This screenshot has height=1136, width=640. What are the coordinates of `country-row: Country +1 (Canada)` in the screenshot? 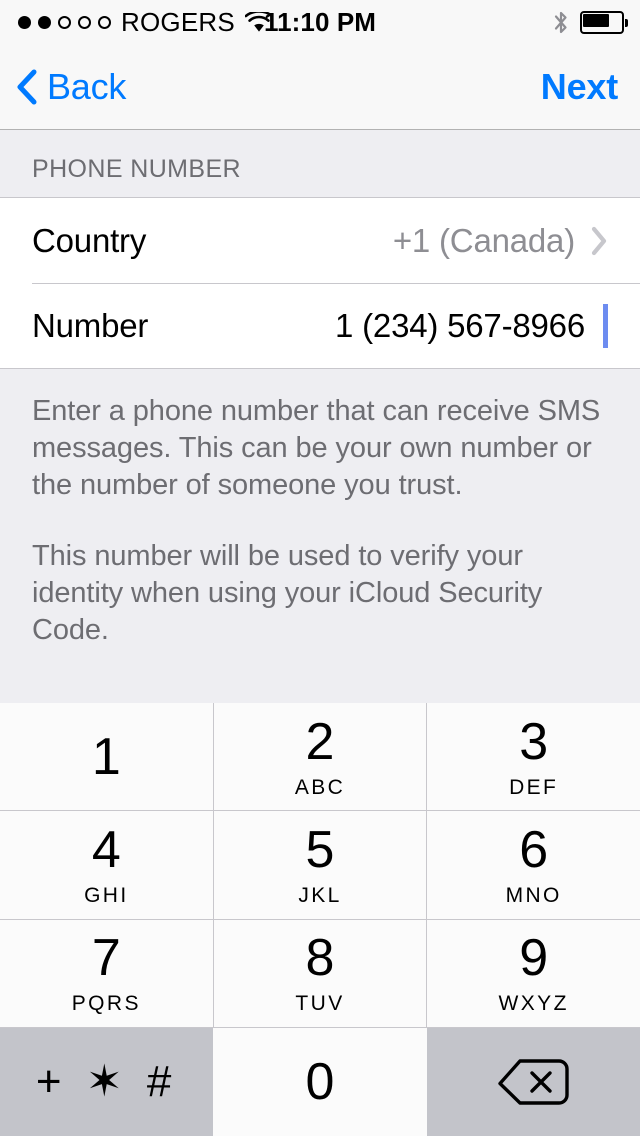 It's located at (320, 240).